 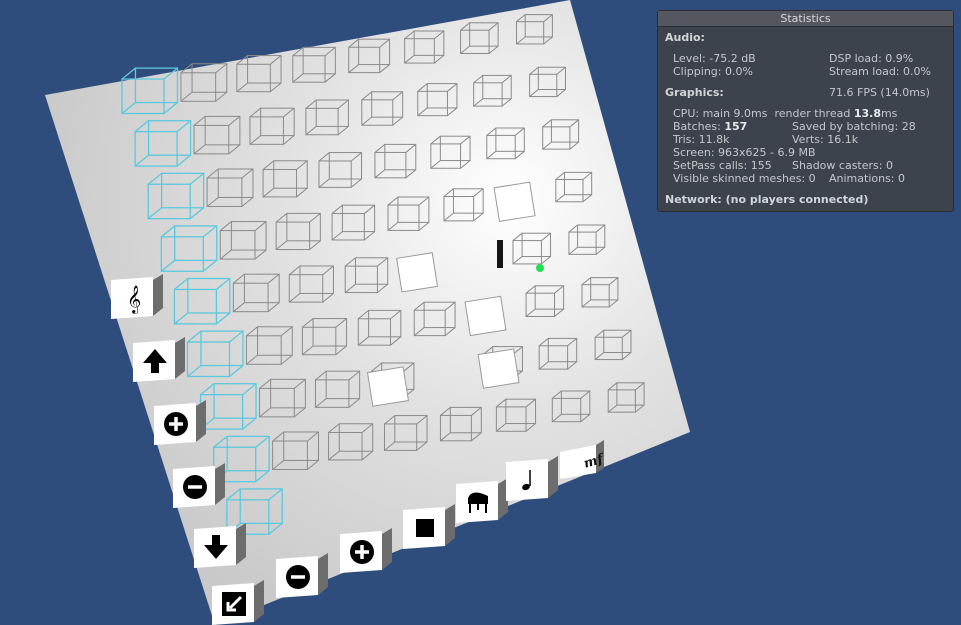 I want to click on batches-line: Batches: 157, so click(x=710, y=127).